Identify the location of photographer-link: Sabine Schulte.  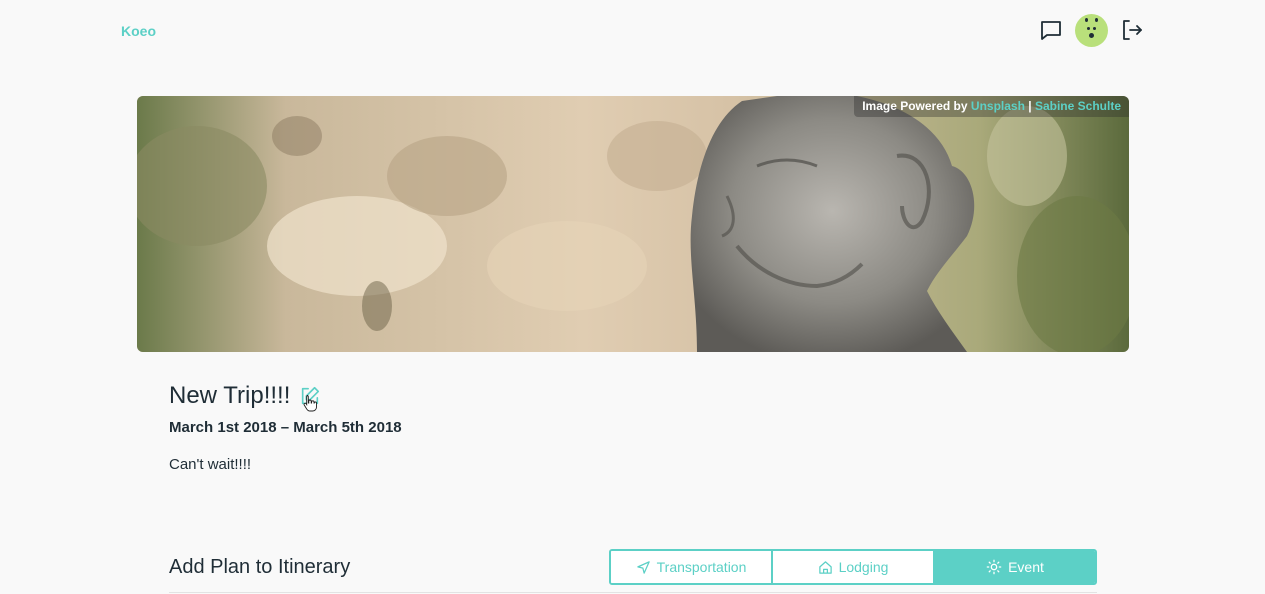
(1078, 106).